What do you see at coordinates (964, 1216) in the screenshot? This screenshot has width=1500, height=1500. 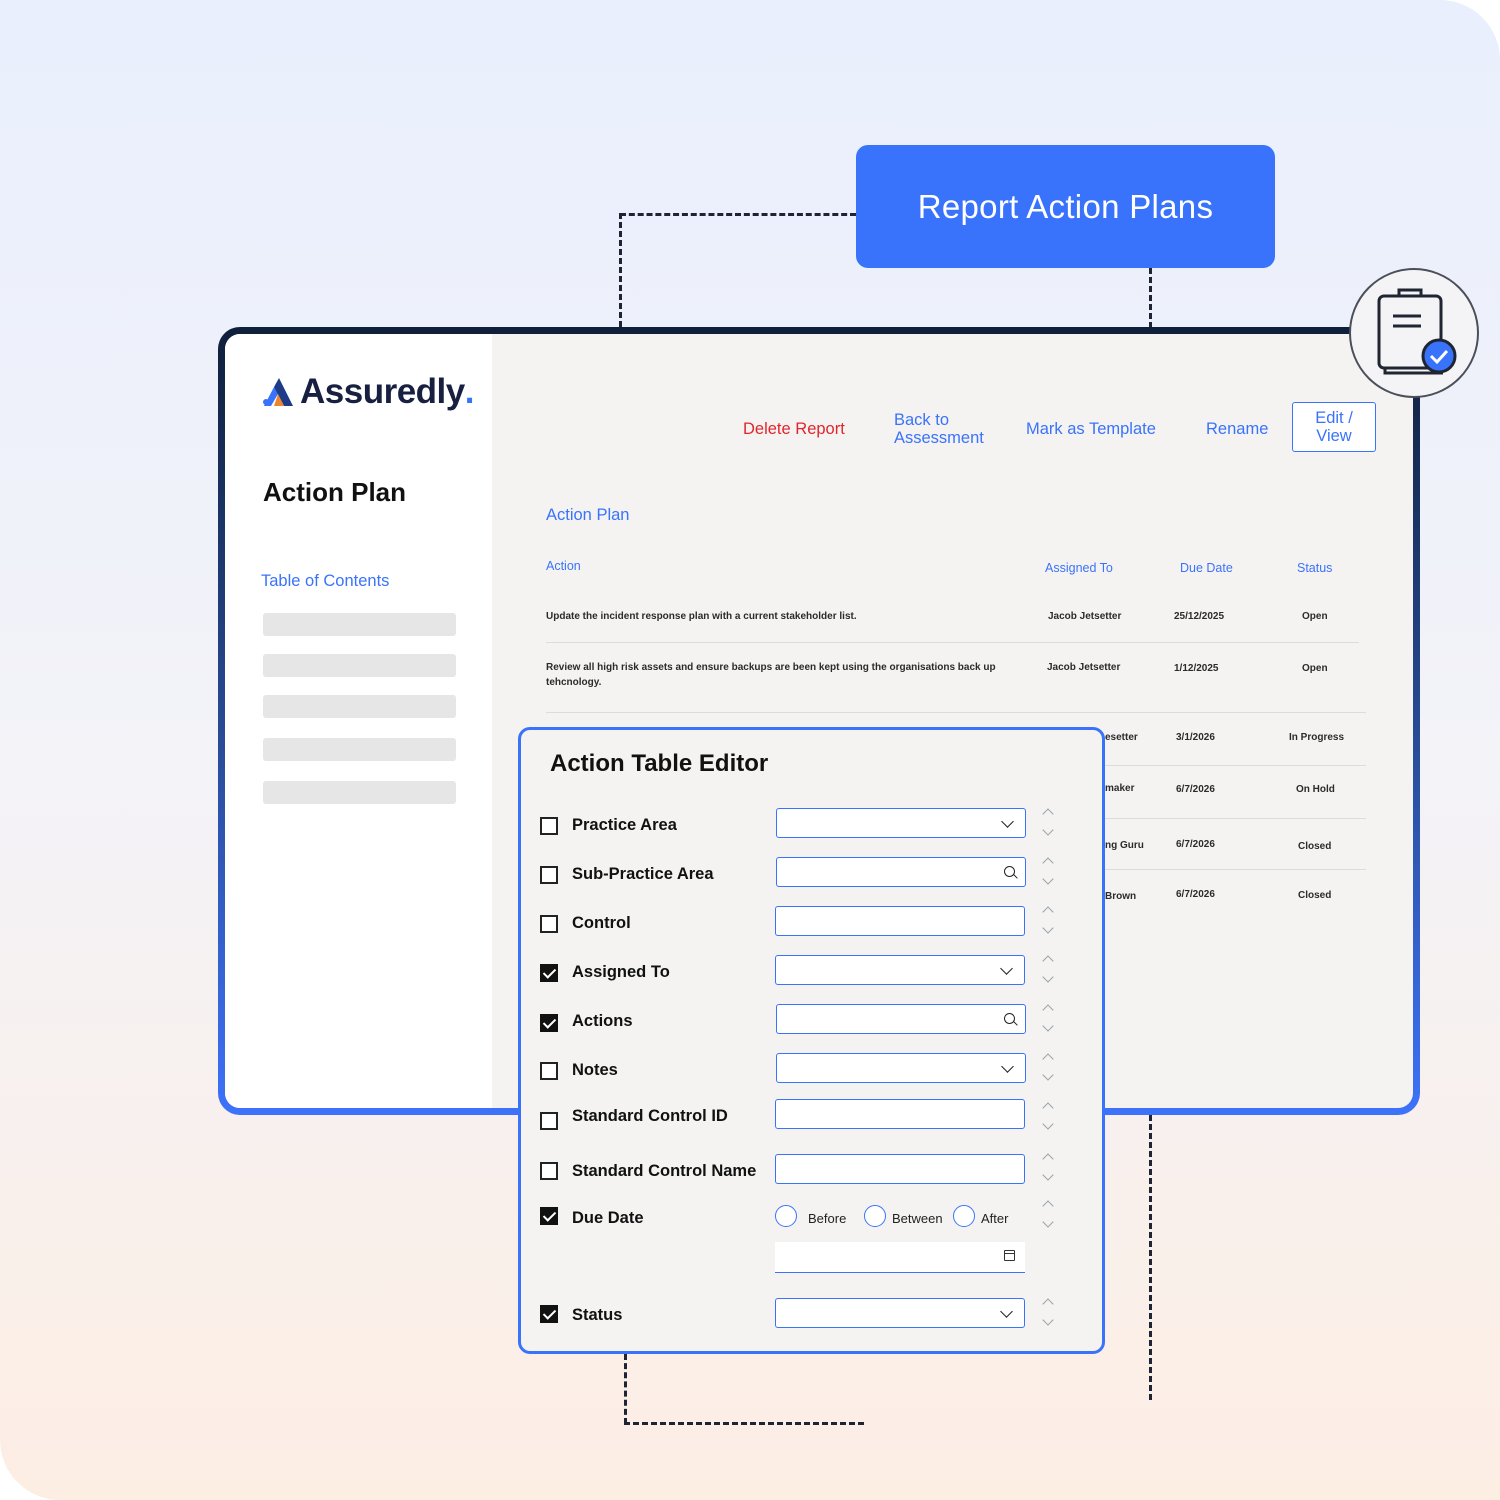 I see `radio-after` at bounding box center [964, 1216].